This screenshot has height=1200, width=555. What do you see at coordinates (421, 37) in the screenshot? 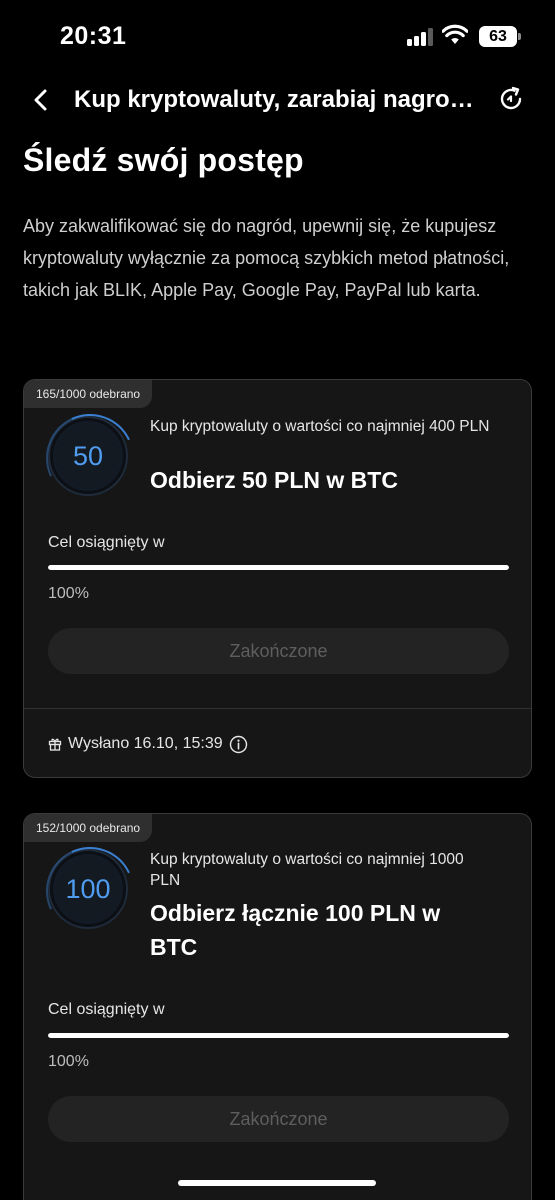
I see `signal-icon` at bounding box center [421, 37].